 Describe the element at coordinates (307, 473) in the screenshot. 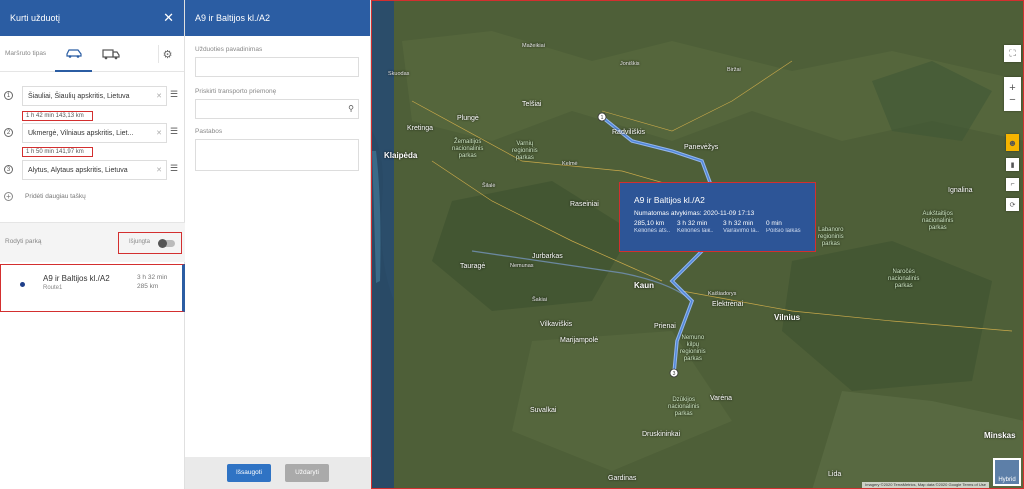

I see `close-button: Uždaryti` at that location.